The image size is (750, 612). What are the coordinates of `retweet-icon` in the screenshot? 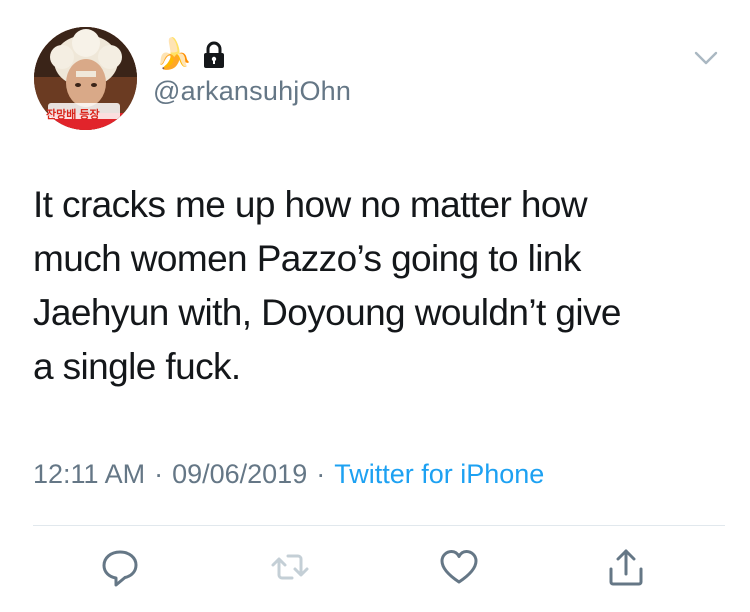 It's located at (290, 567).